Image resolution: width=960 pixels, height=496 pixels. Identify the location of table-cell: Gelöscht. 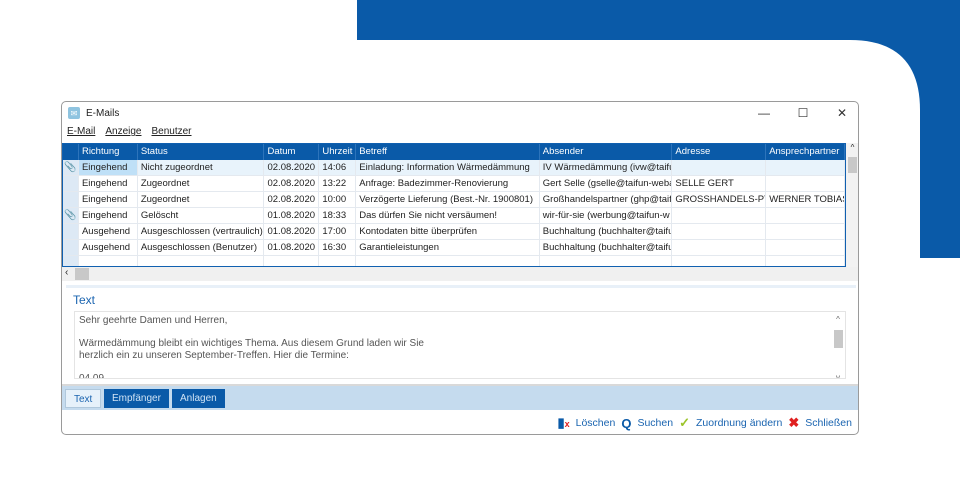
(201, 215).